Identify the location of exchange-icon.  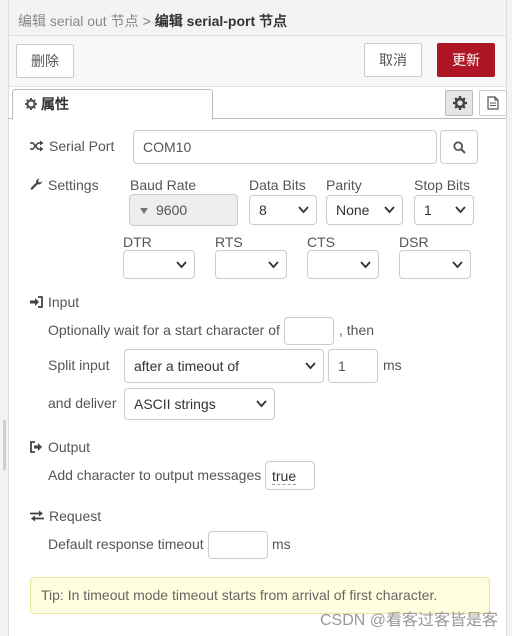
(37, 516).